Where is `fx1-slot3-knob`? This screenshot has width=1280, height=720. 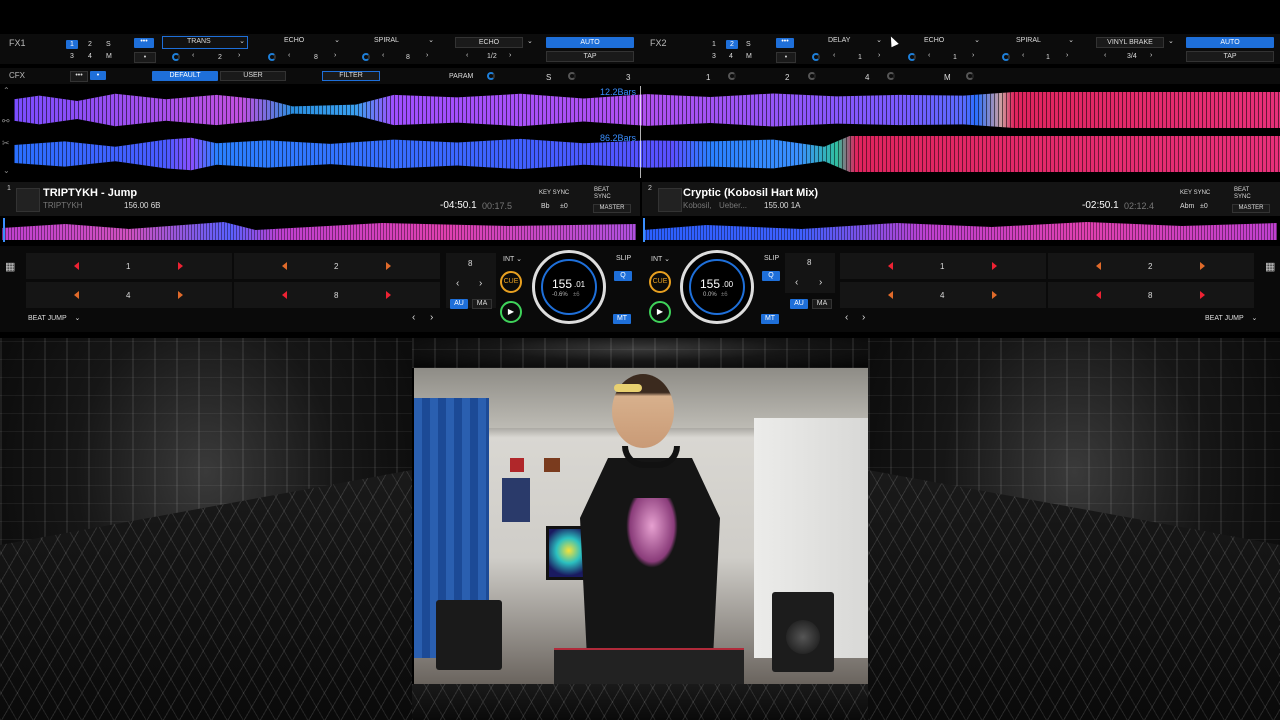
fx1-slot3-knob is located at coordinates (366, 57).